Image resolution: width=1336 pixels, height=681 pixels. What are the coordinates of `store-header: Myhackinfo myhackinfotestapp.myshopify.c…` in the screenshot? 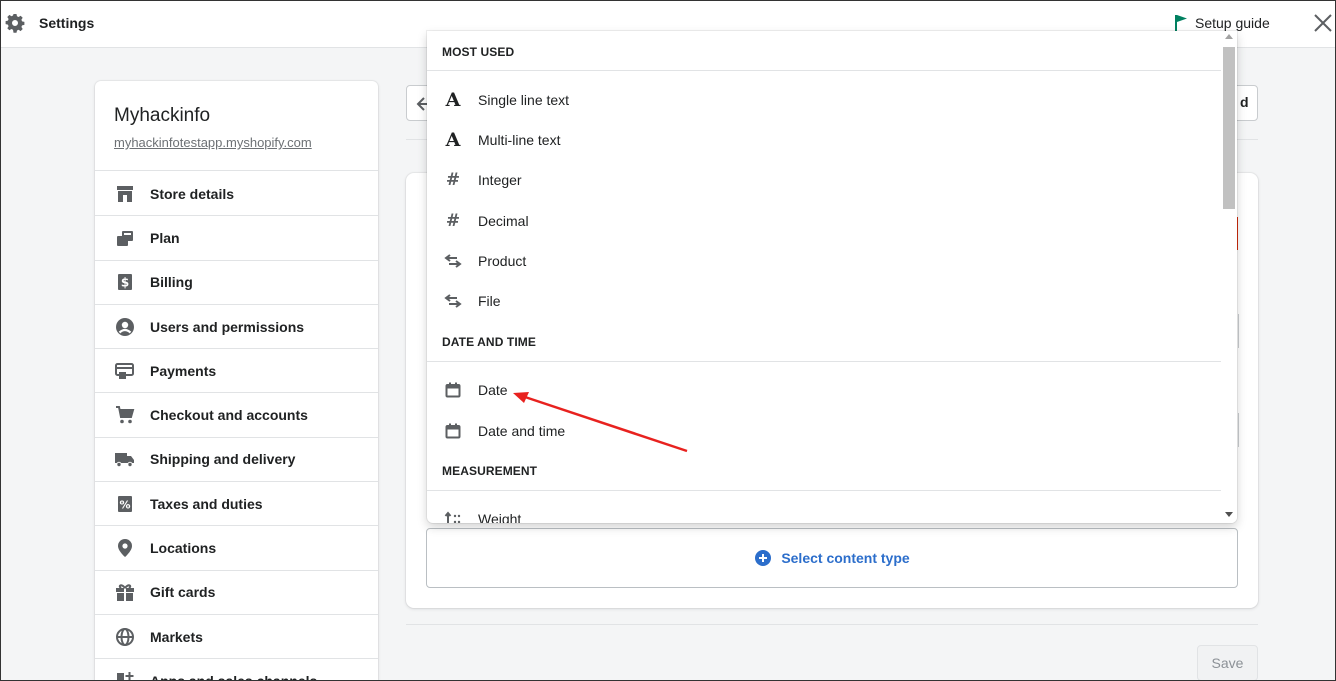 It's located at (236, 126).